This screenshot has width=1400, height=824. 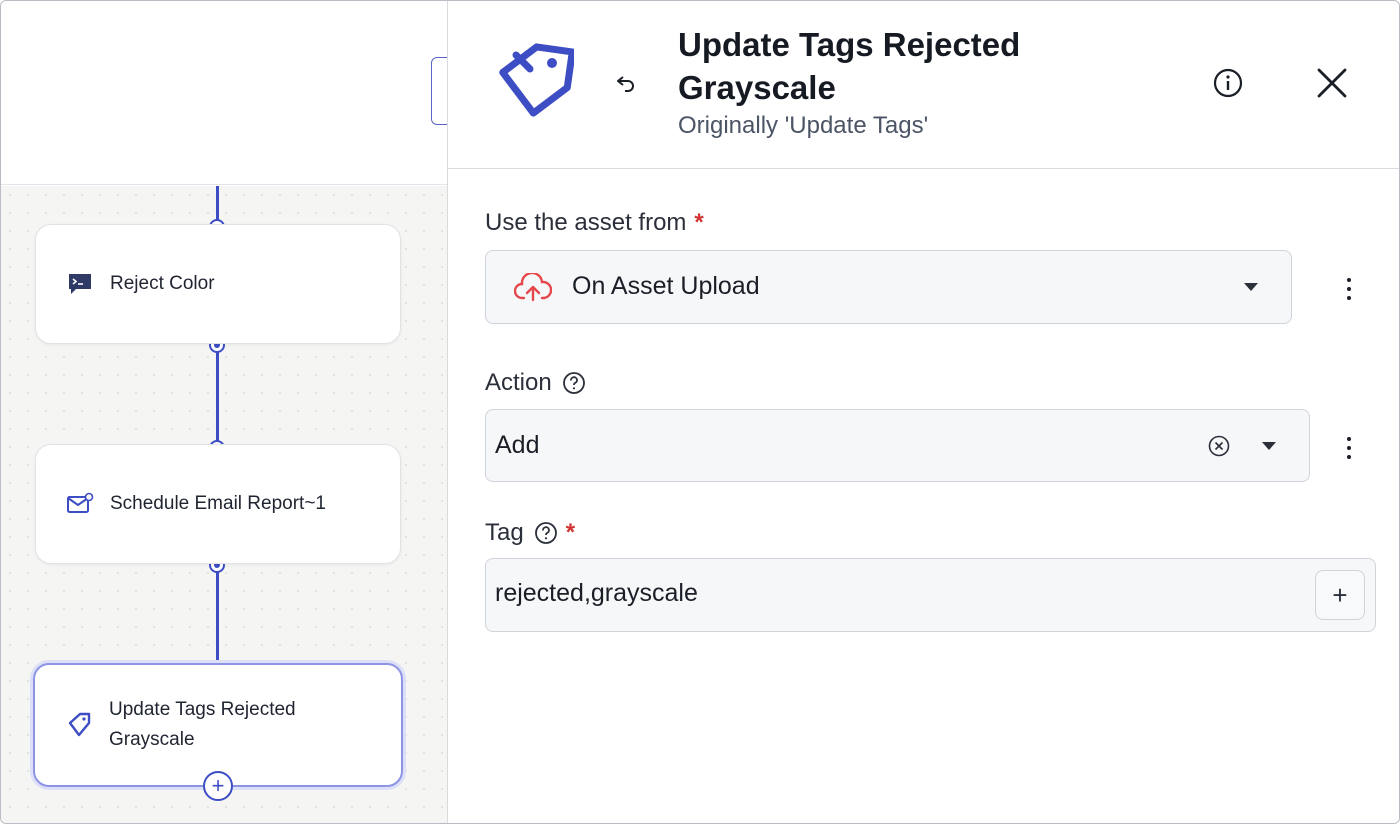 What do you see at coordinates (231, 93) in the screenshot?
I see `canvas-toolbar-area` at bounding box center [231, 93].